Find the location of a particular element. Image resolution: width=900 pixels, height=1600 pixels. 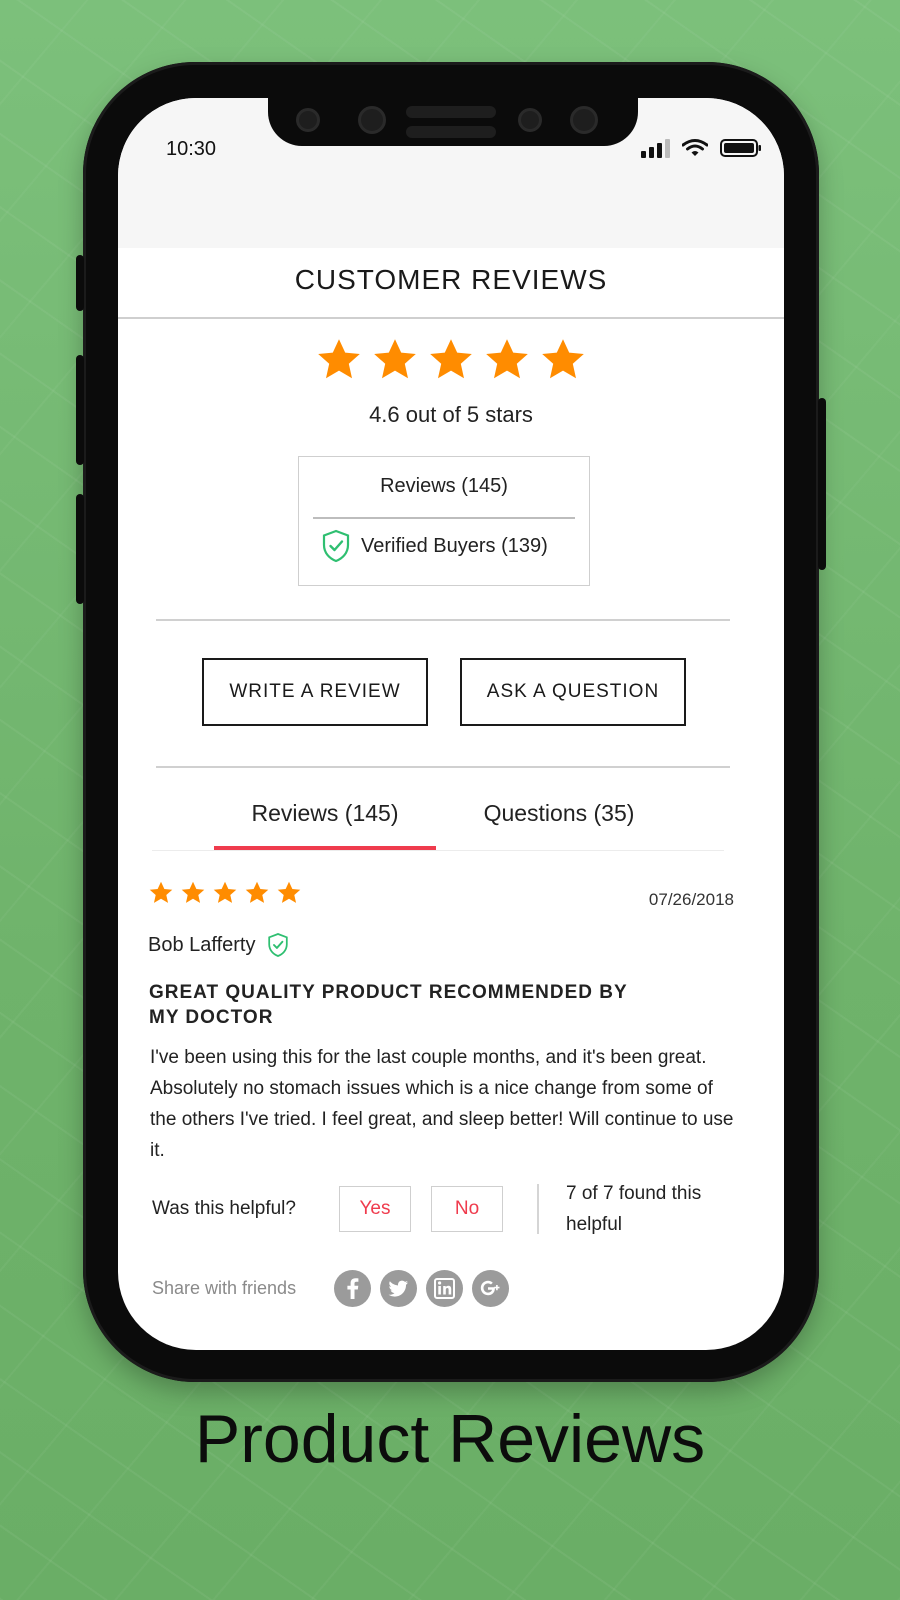

google-plus-icon is located at coordinates (490, 1288).